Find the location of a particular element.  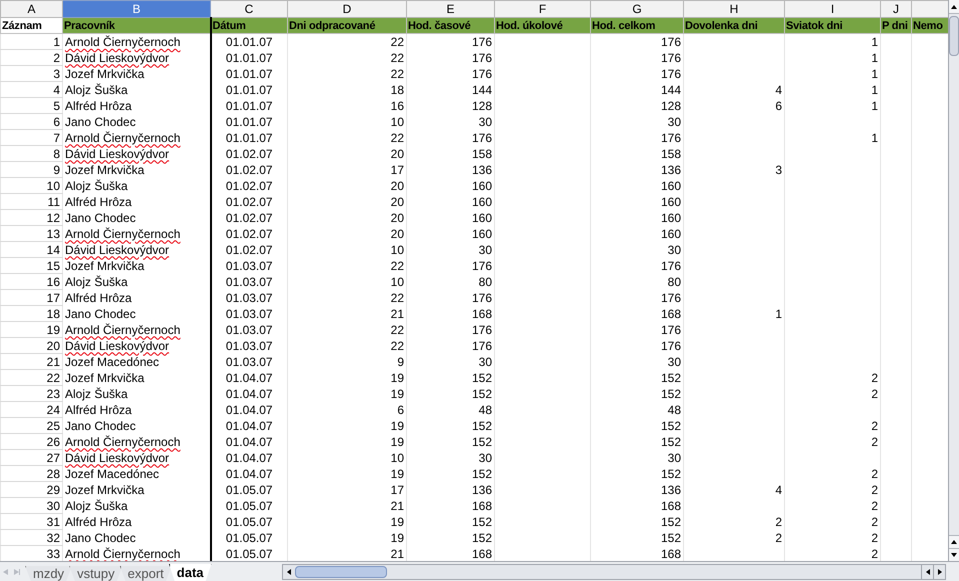

column-header: H is located at coordinates (734, 9).